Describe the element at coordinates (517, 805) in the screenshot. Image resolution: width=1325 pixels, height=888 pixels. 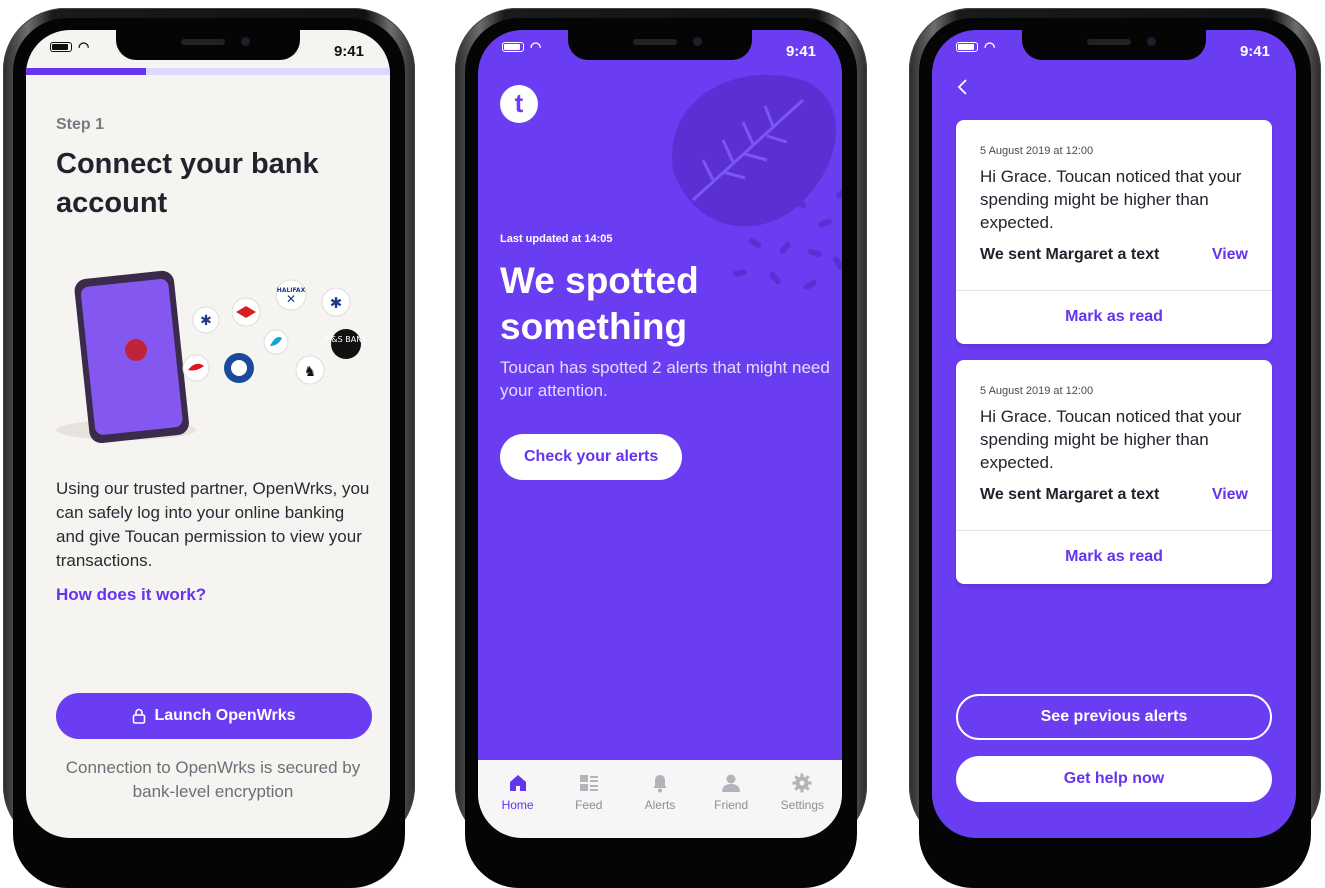
I see `tab-label: Home` at that location.